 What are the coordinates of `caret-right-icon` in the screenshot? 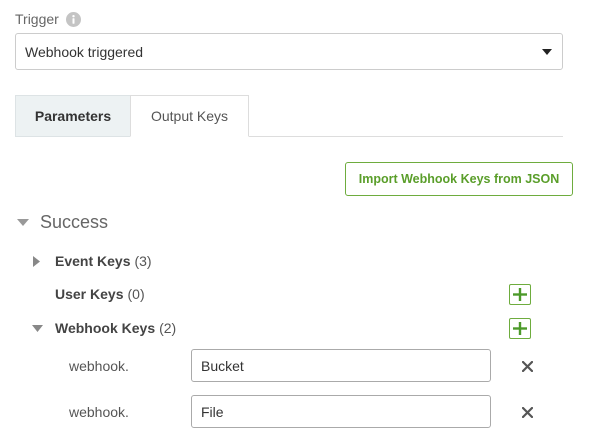 It's located at (36, 261).